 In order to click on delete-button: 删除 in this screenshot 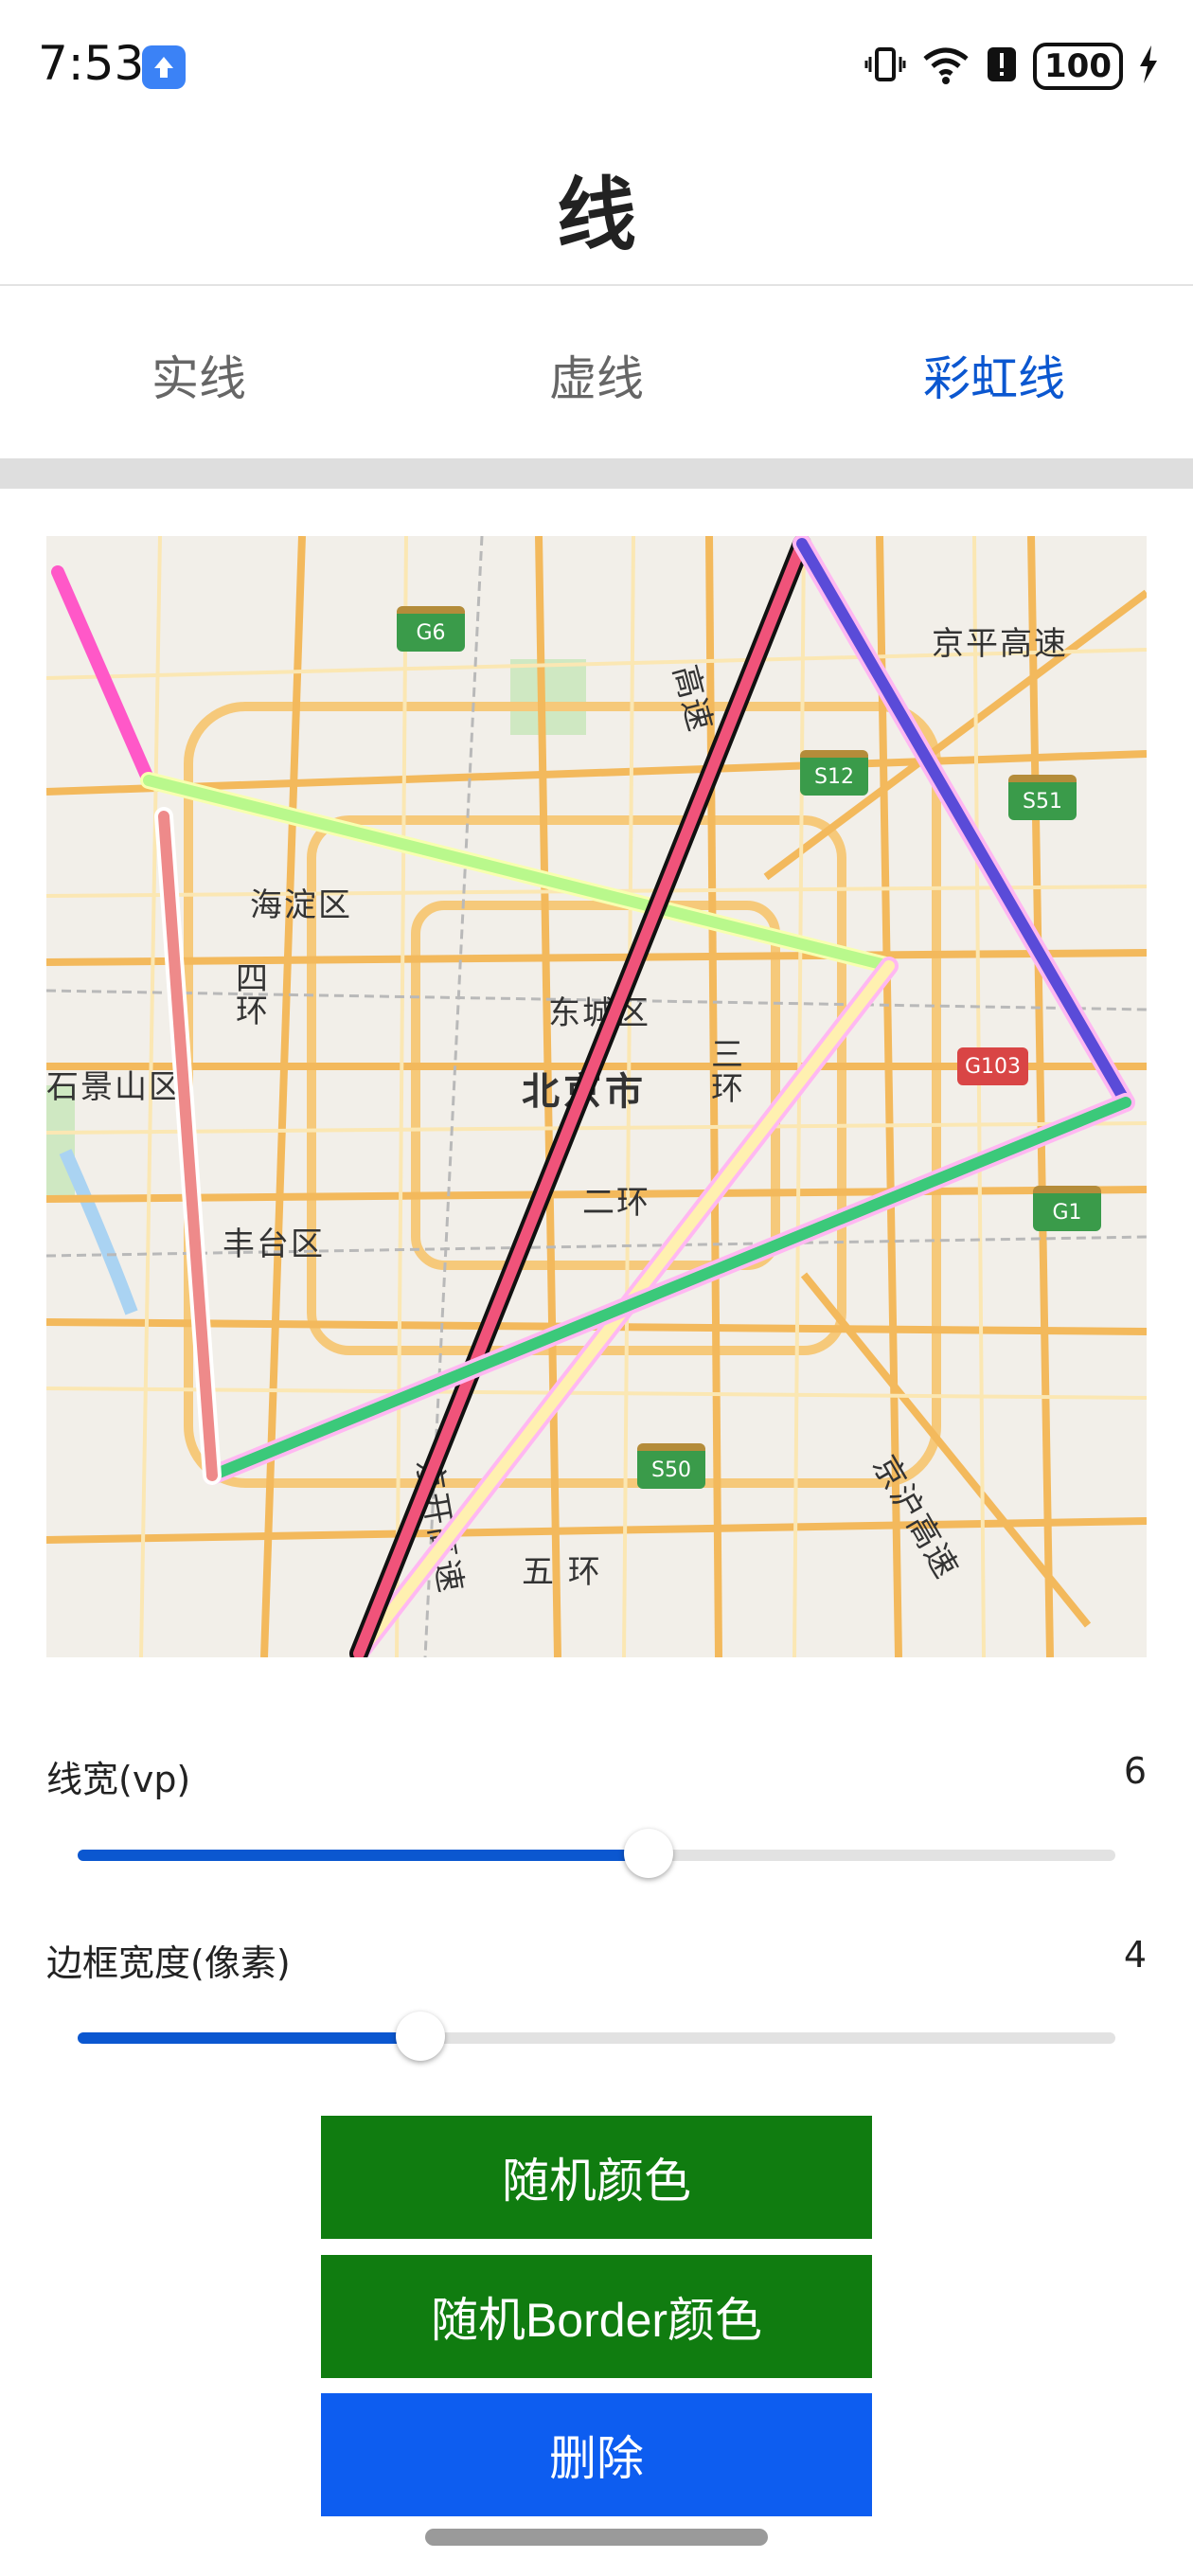, I will do `click(596, 2454)`.